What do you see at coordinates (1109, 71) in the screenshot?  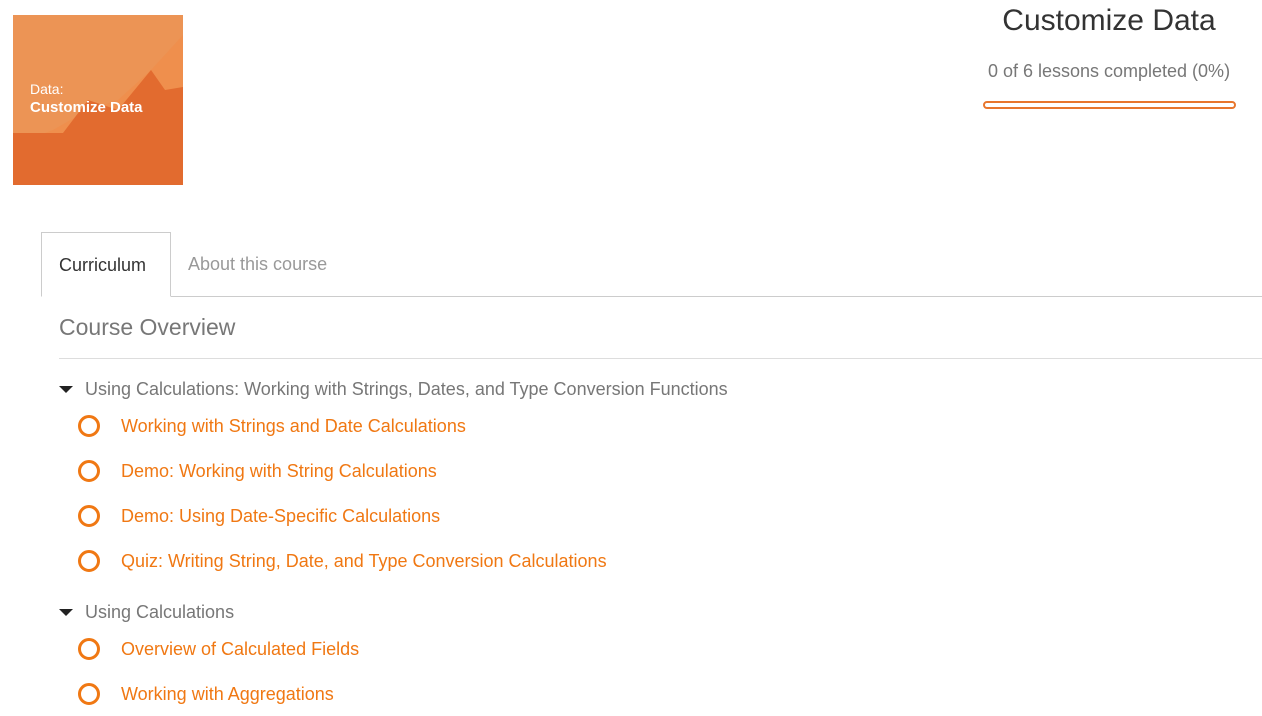 I see `progress-text: 0 of 6 lessons completed (0%)` at bounding box center [1109, 71].